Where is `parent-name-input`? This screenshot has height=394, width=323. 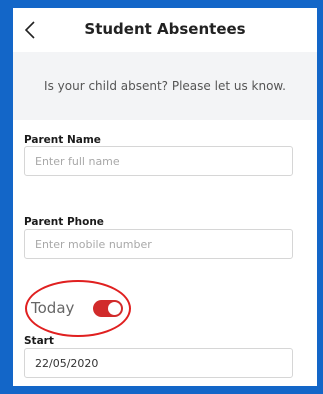 parent-name-input is located at coordinates (158, 161).